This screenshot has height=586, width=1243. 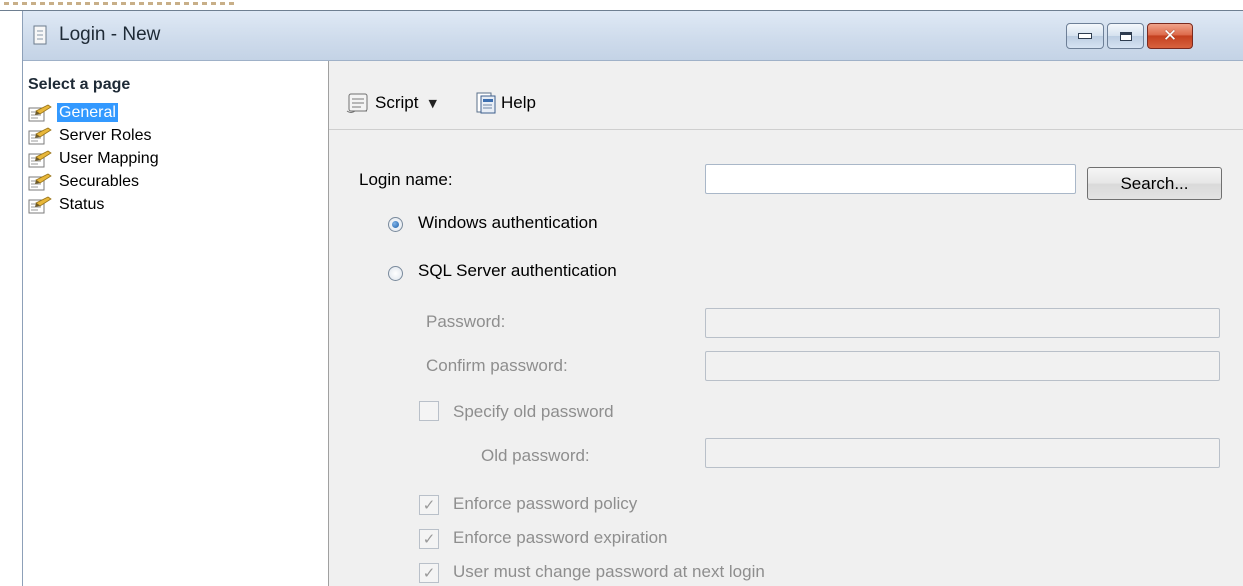 I want to click on enforce-expiration-label: Enforce password expiration, so click(x=560, y=538).